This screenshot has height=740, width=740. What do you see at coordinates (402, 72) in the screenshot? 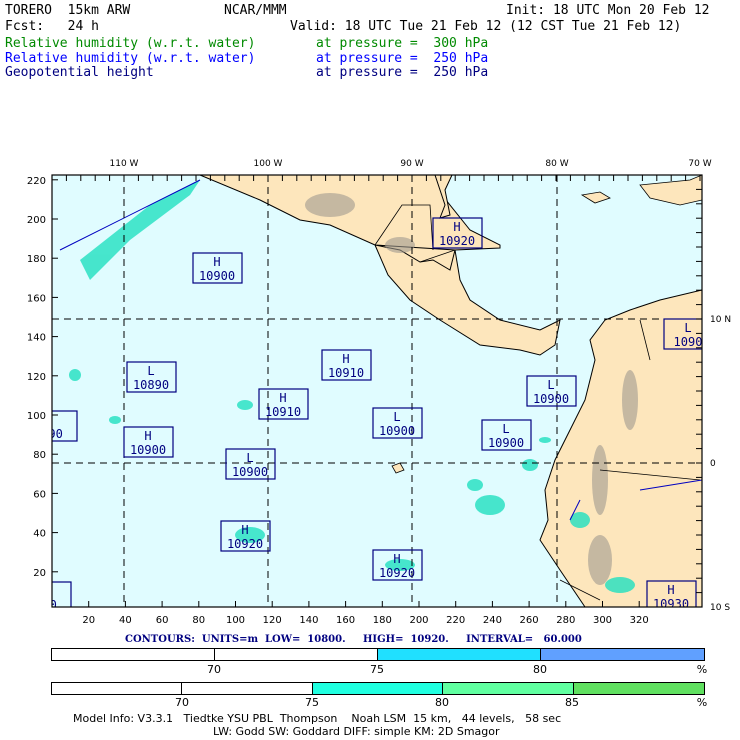
I see `field-3-level: at pressure = 250 hPa` at bounding box center [402, 72].